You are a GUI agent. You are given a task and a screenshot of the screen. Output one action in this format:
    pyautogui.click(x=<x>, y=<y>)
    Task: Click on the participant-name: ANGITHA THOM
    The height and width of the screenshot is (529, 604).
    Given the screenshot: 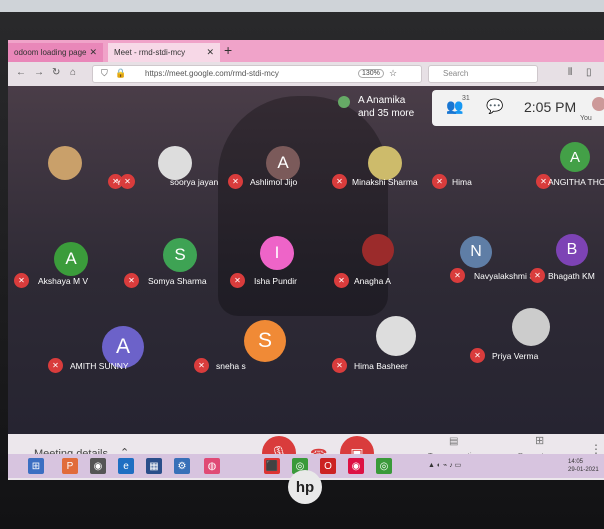 What is the action you would take?
    pyautogui.click(x=576, y=182)
    